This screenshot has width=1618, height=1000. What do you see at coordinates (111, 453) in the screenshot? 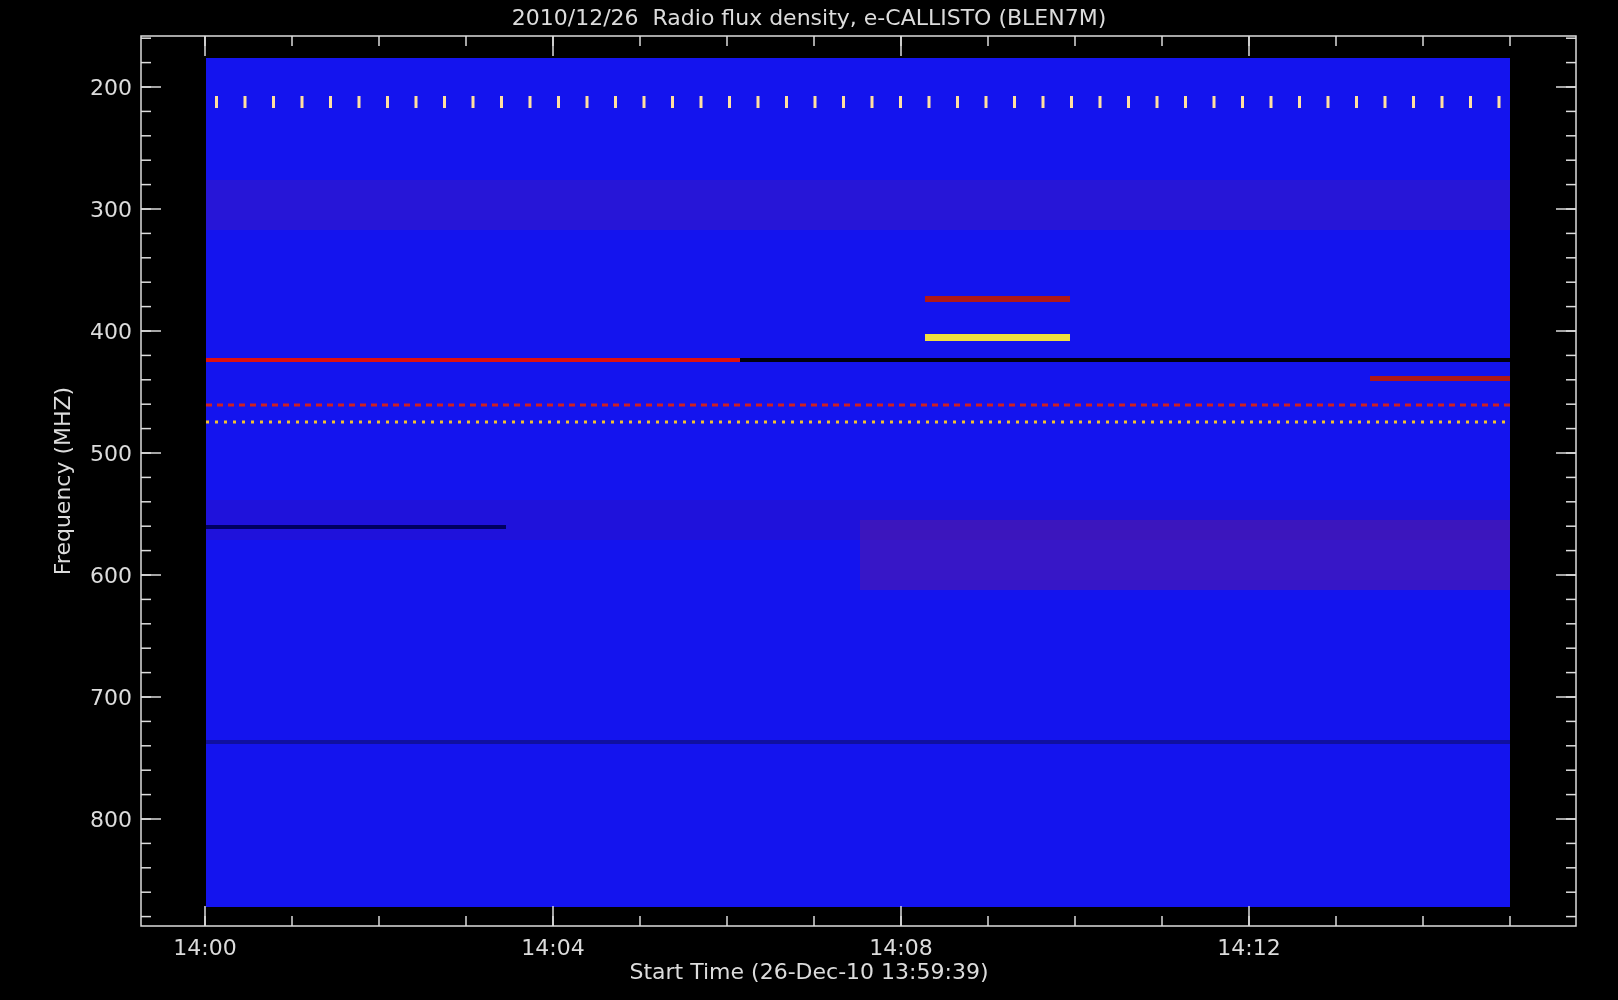
I see `tick-label: 500` at bounding box center [111, 453].